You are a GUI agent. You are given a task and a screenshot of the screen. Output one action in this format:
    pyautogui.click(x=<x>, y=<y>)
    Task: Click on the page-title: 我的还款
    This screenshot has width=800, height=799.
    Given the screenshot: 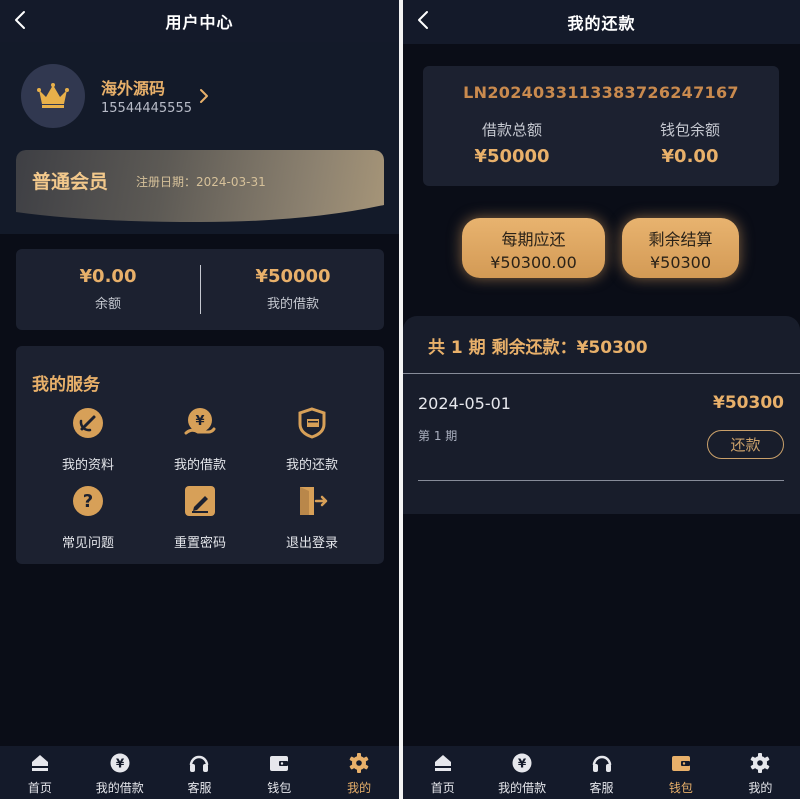 What is the action you would take?
    pyautogui.click(x=601, y=23)
    